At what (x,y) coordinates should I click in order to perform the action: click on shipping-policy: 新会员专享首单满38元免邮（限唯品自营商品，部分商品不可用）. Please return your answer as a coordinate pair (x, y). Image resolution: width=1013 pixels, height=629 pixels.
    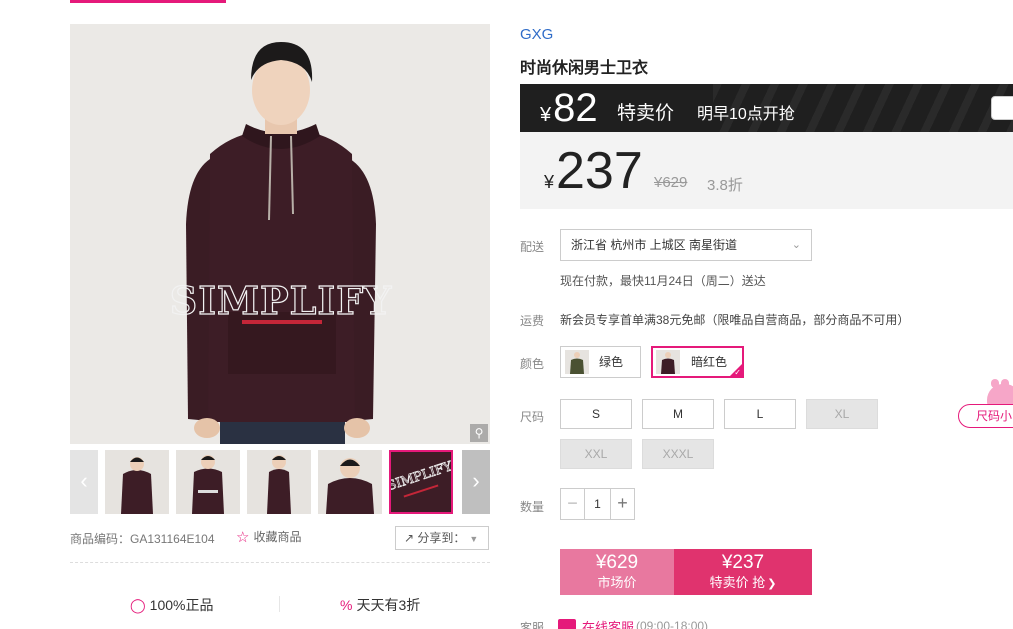
    Looking at the image, I should click on (735, 320).